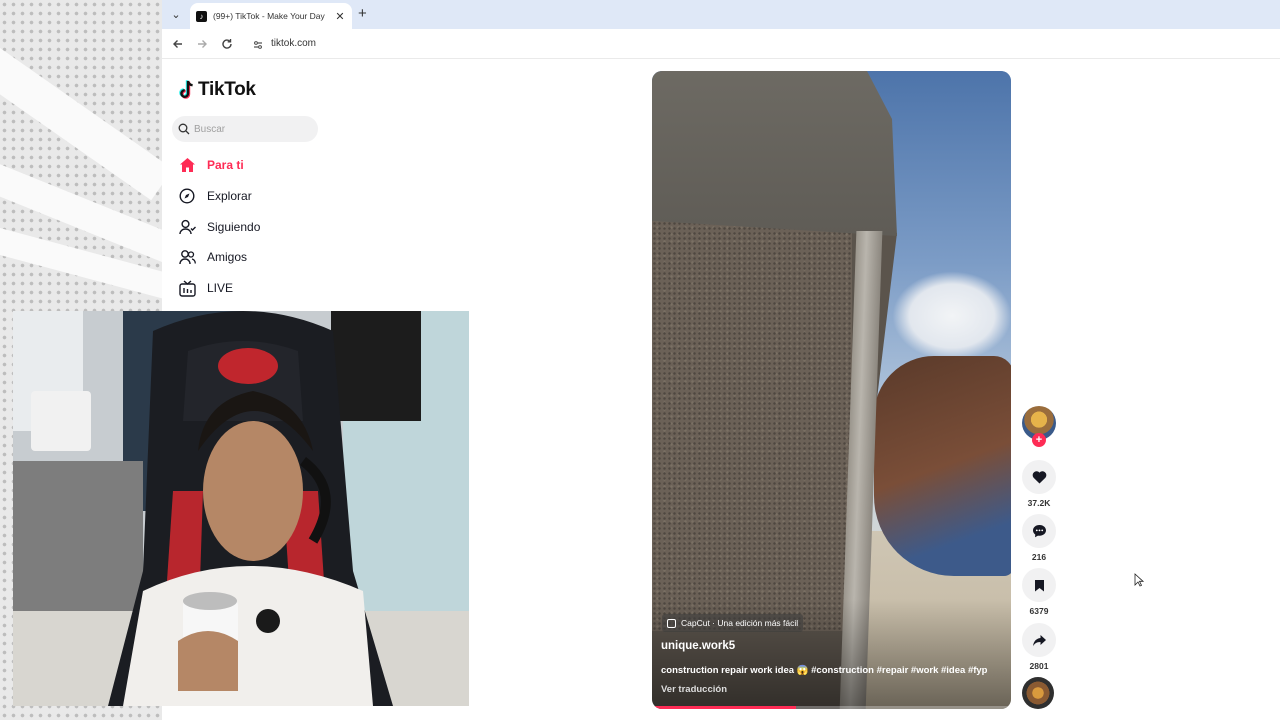 This screenshot has width=1280, height=720. I want to click on friends-icon, so click(187, 257).